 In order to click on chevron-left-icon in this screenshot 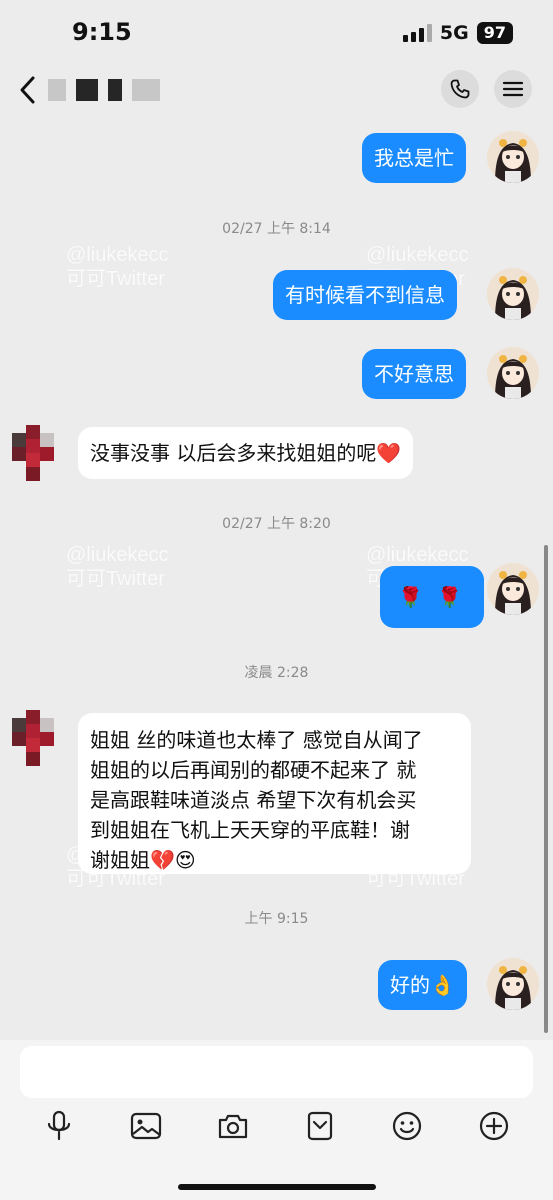, I will do `click(27, 90)`.